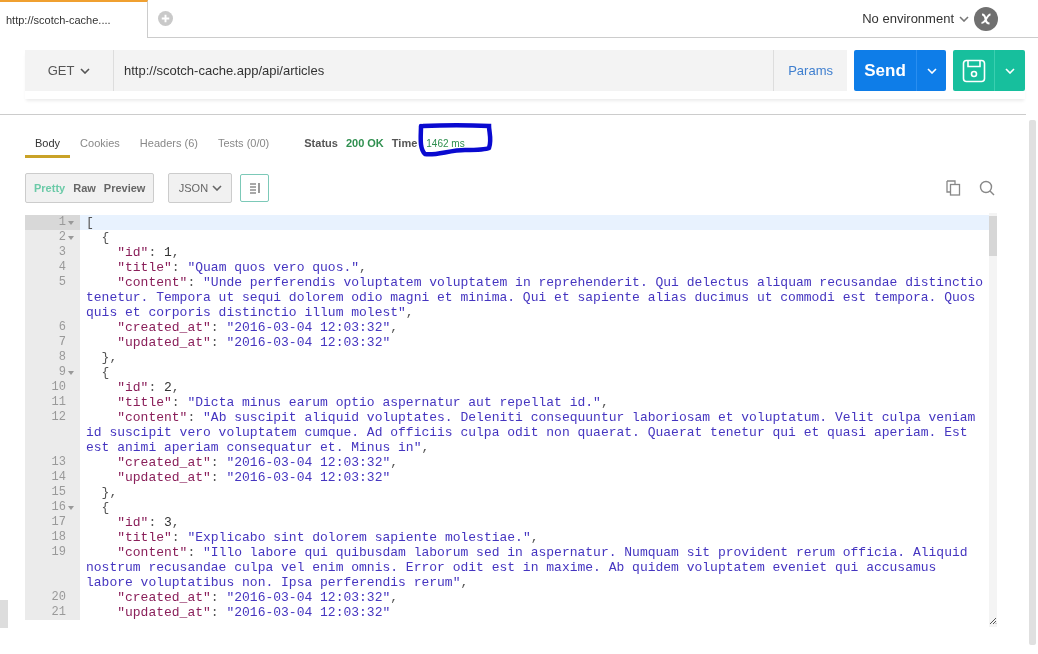 This screenshot has height=654, width=1038. What do you see at coordinates (62, 327) in the screenshot?
I see `line-number: 6` at bounding box center [62, 327].